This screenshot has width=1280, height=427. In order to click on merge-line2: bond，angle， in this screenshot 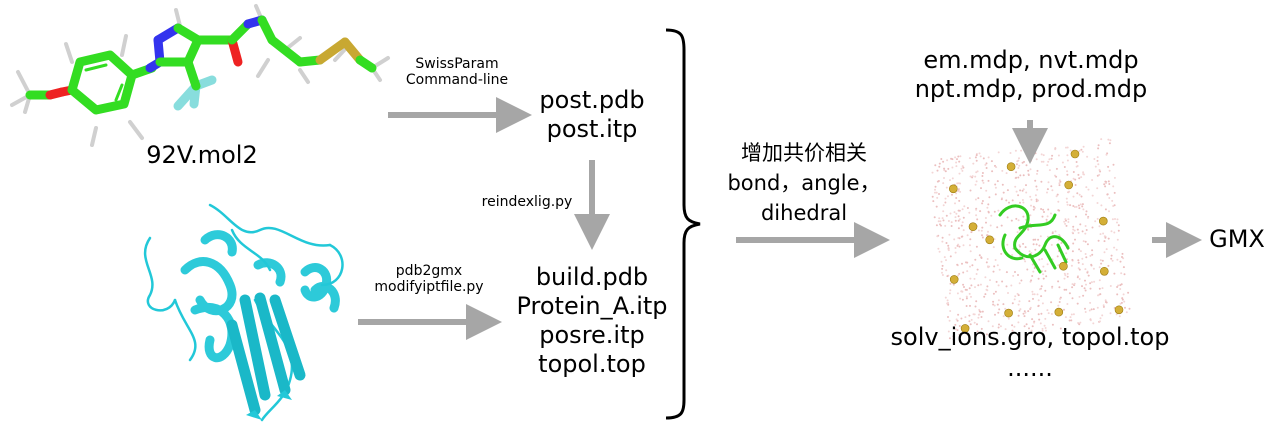, I will do `click(804, 183)`.